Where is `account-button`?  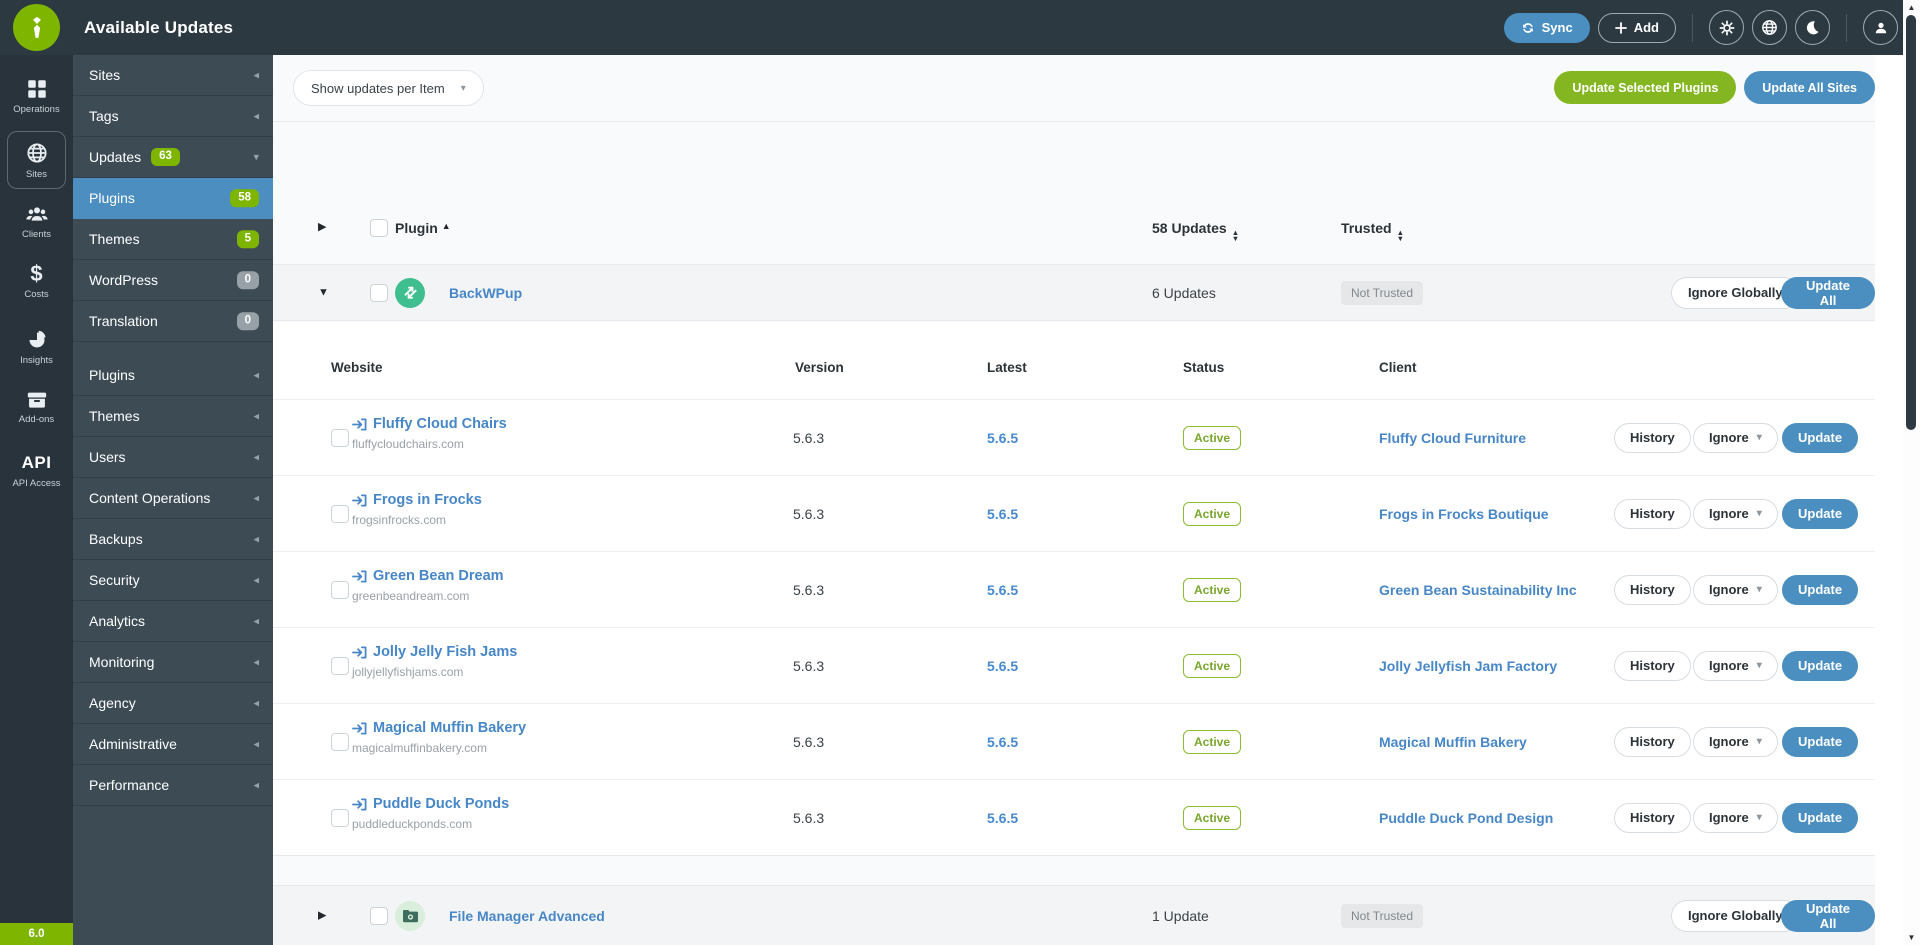
account-button is located at coordinates (1880, 27).